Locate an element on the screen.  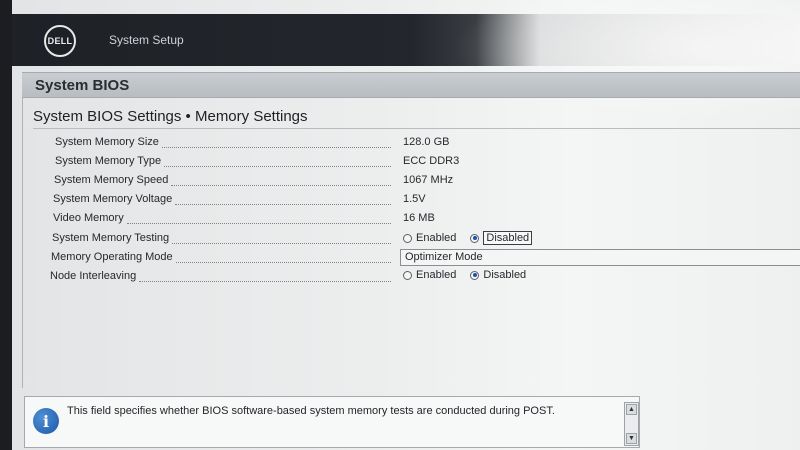
setting-value: 128.0 GB is located at coordinates (426, 142).